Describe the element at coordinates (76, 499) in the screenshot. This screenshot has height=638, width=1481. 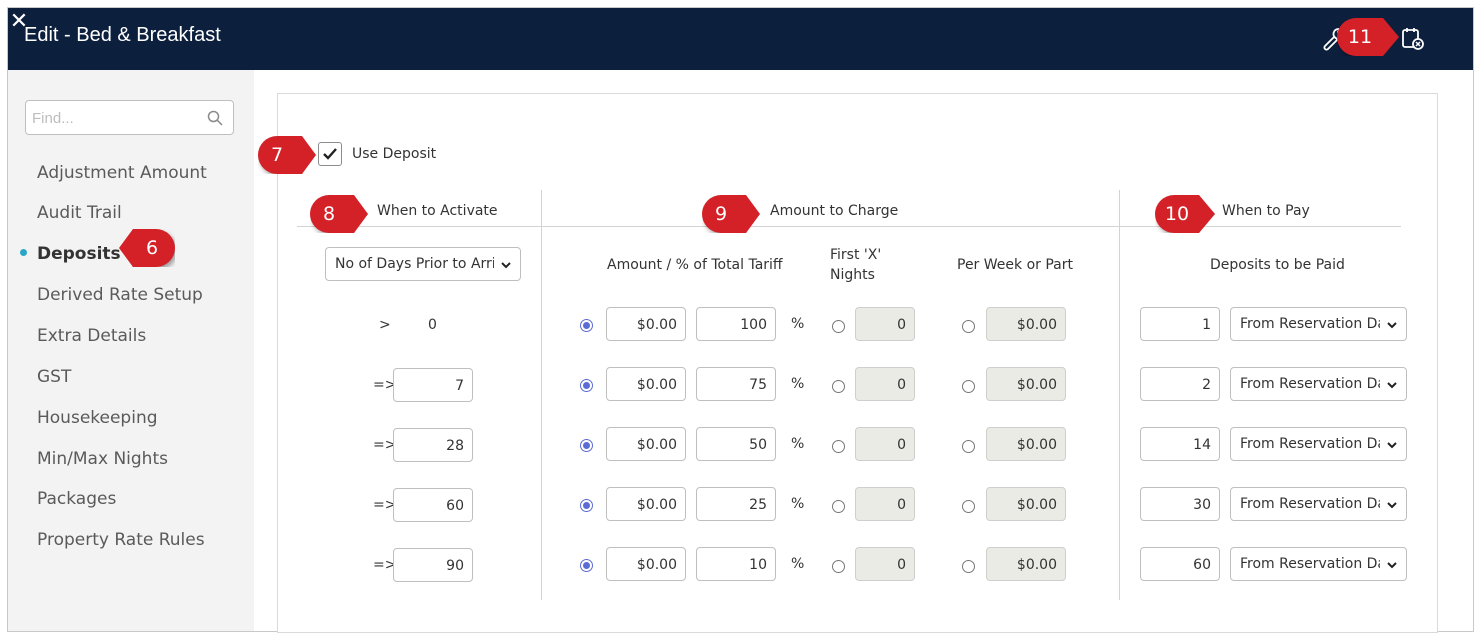
I see `sidebar-item-packages: Packages` at that location.